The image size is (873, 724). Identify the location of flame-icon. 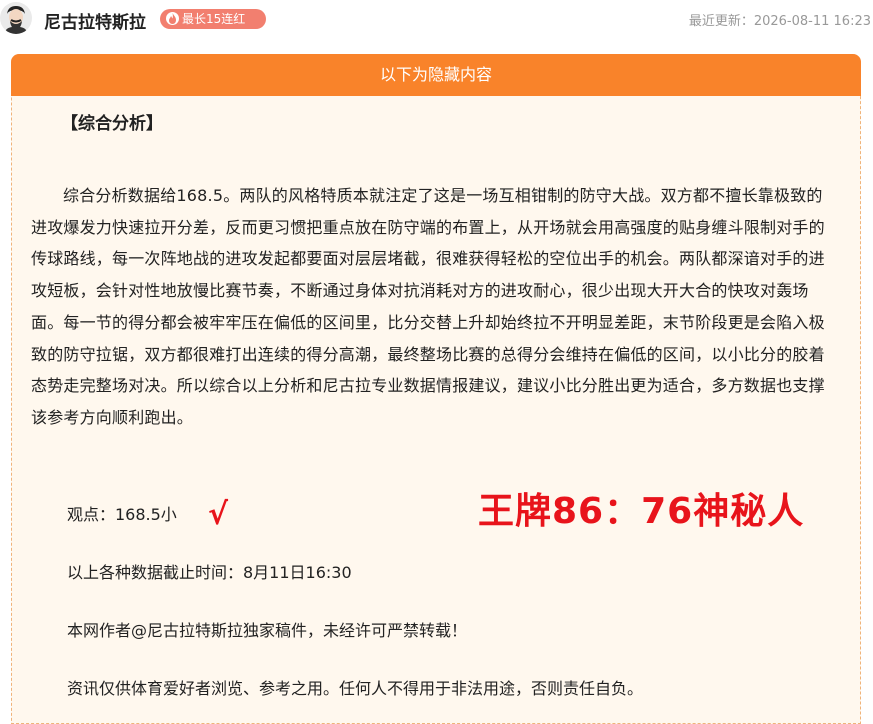
(172, 18).